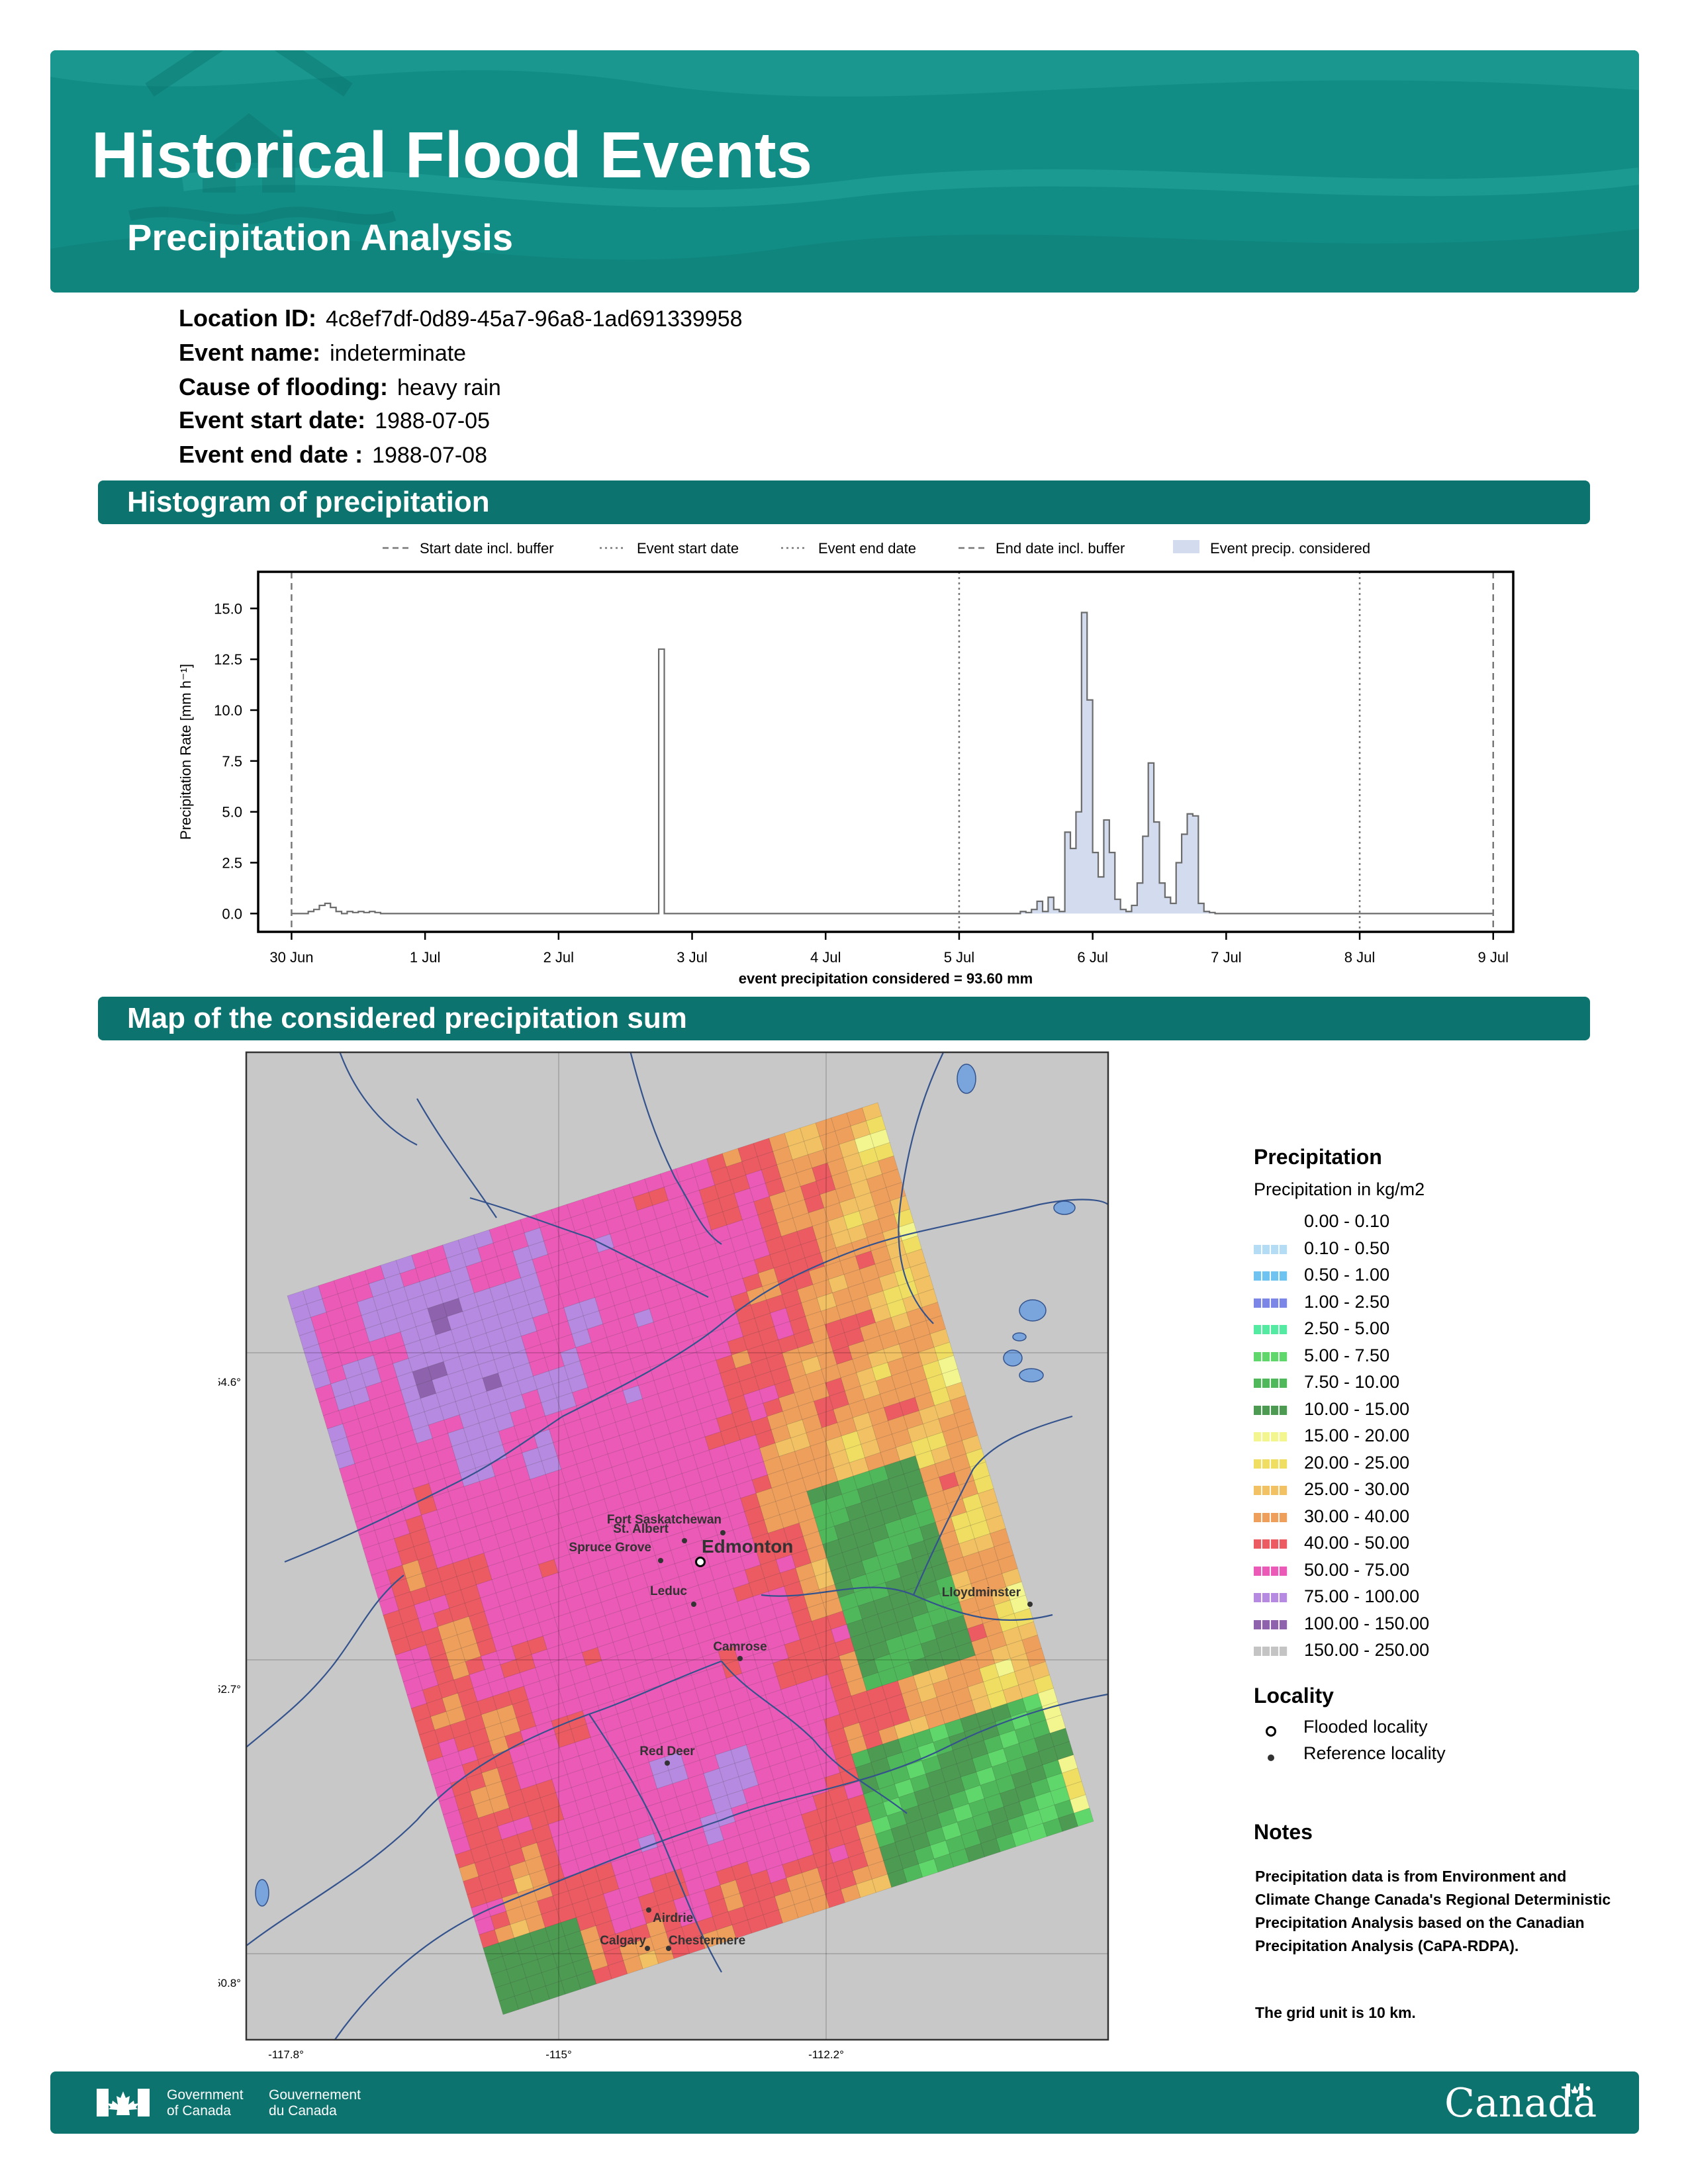 The height and width of the screenshot is (2184, 1688). Describe the element at coordinates (1362, 1596) in the screenshot. I see `legend-label: 75.00 - 100.00` at that location.